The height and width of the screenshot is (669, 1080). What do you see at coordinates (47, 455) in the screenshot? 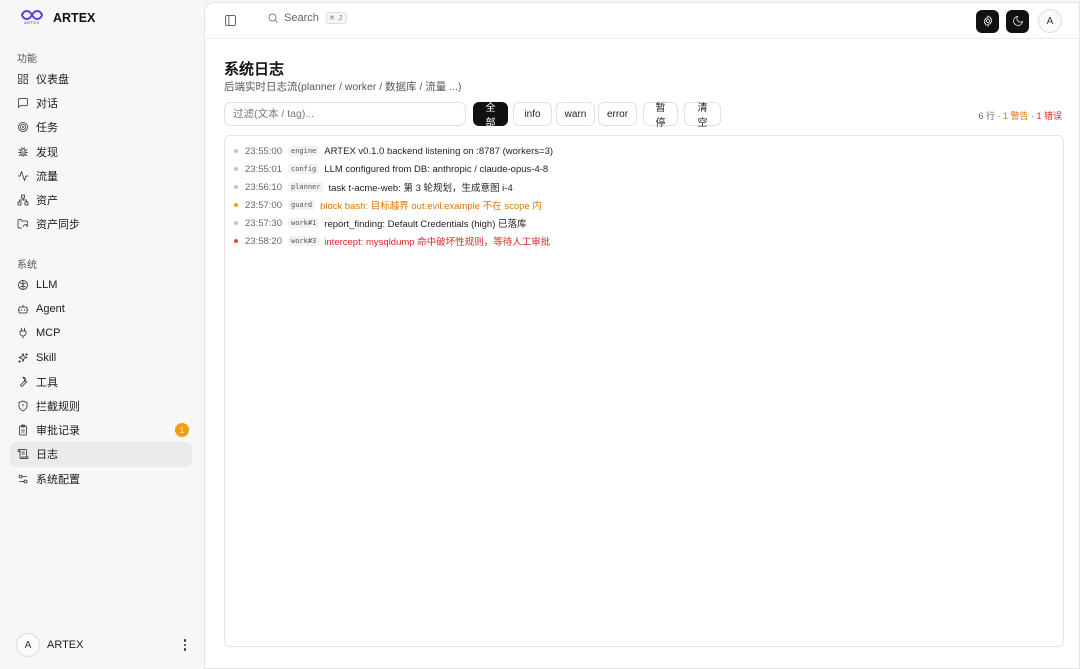
I see `sidebar-item-label: 日志` at bounding box center [47, 455].